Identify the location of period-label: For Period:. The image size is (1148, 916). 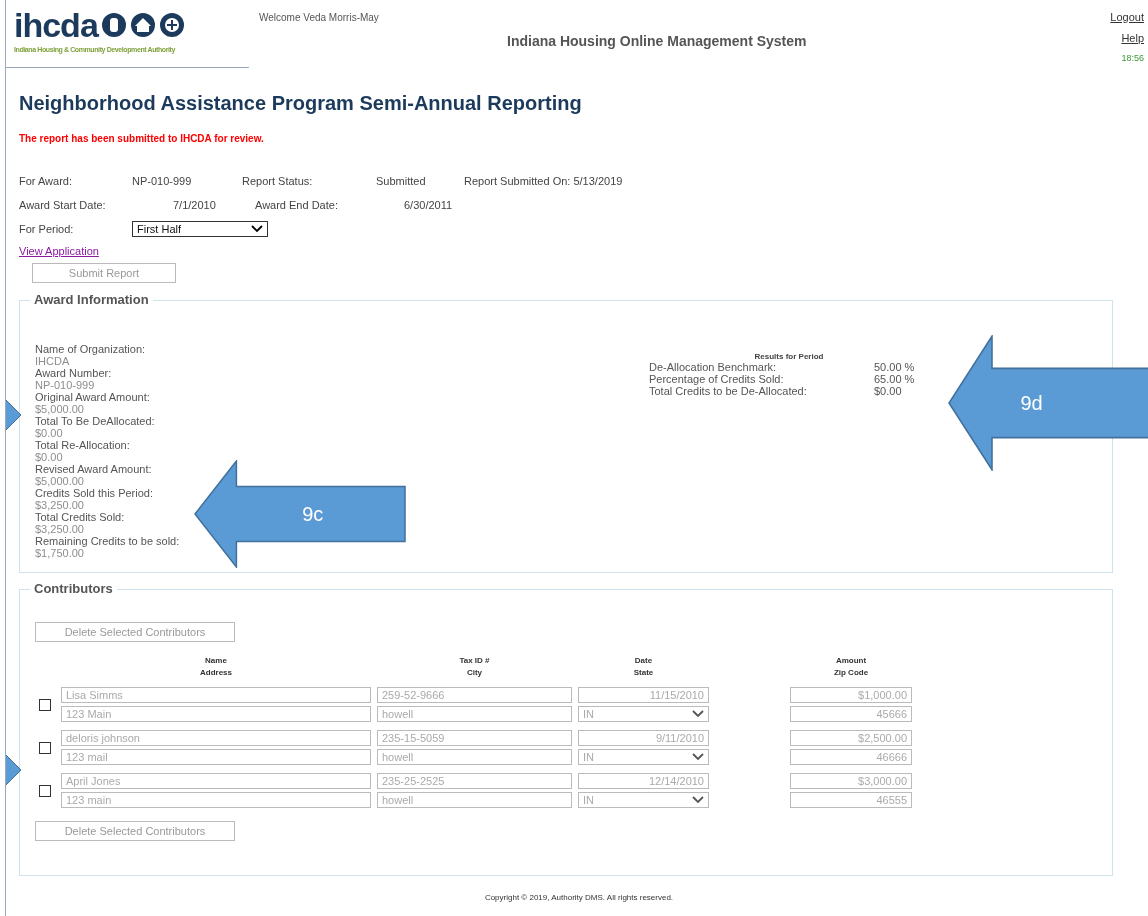
(47, 229).